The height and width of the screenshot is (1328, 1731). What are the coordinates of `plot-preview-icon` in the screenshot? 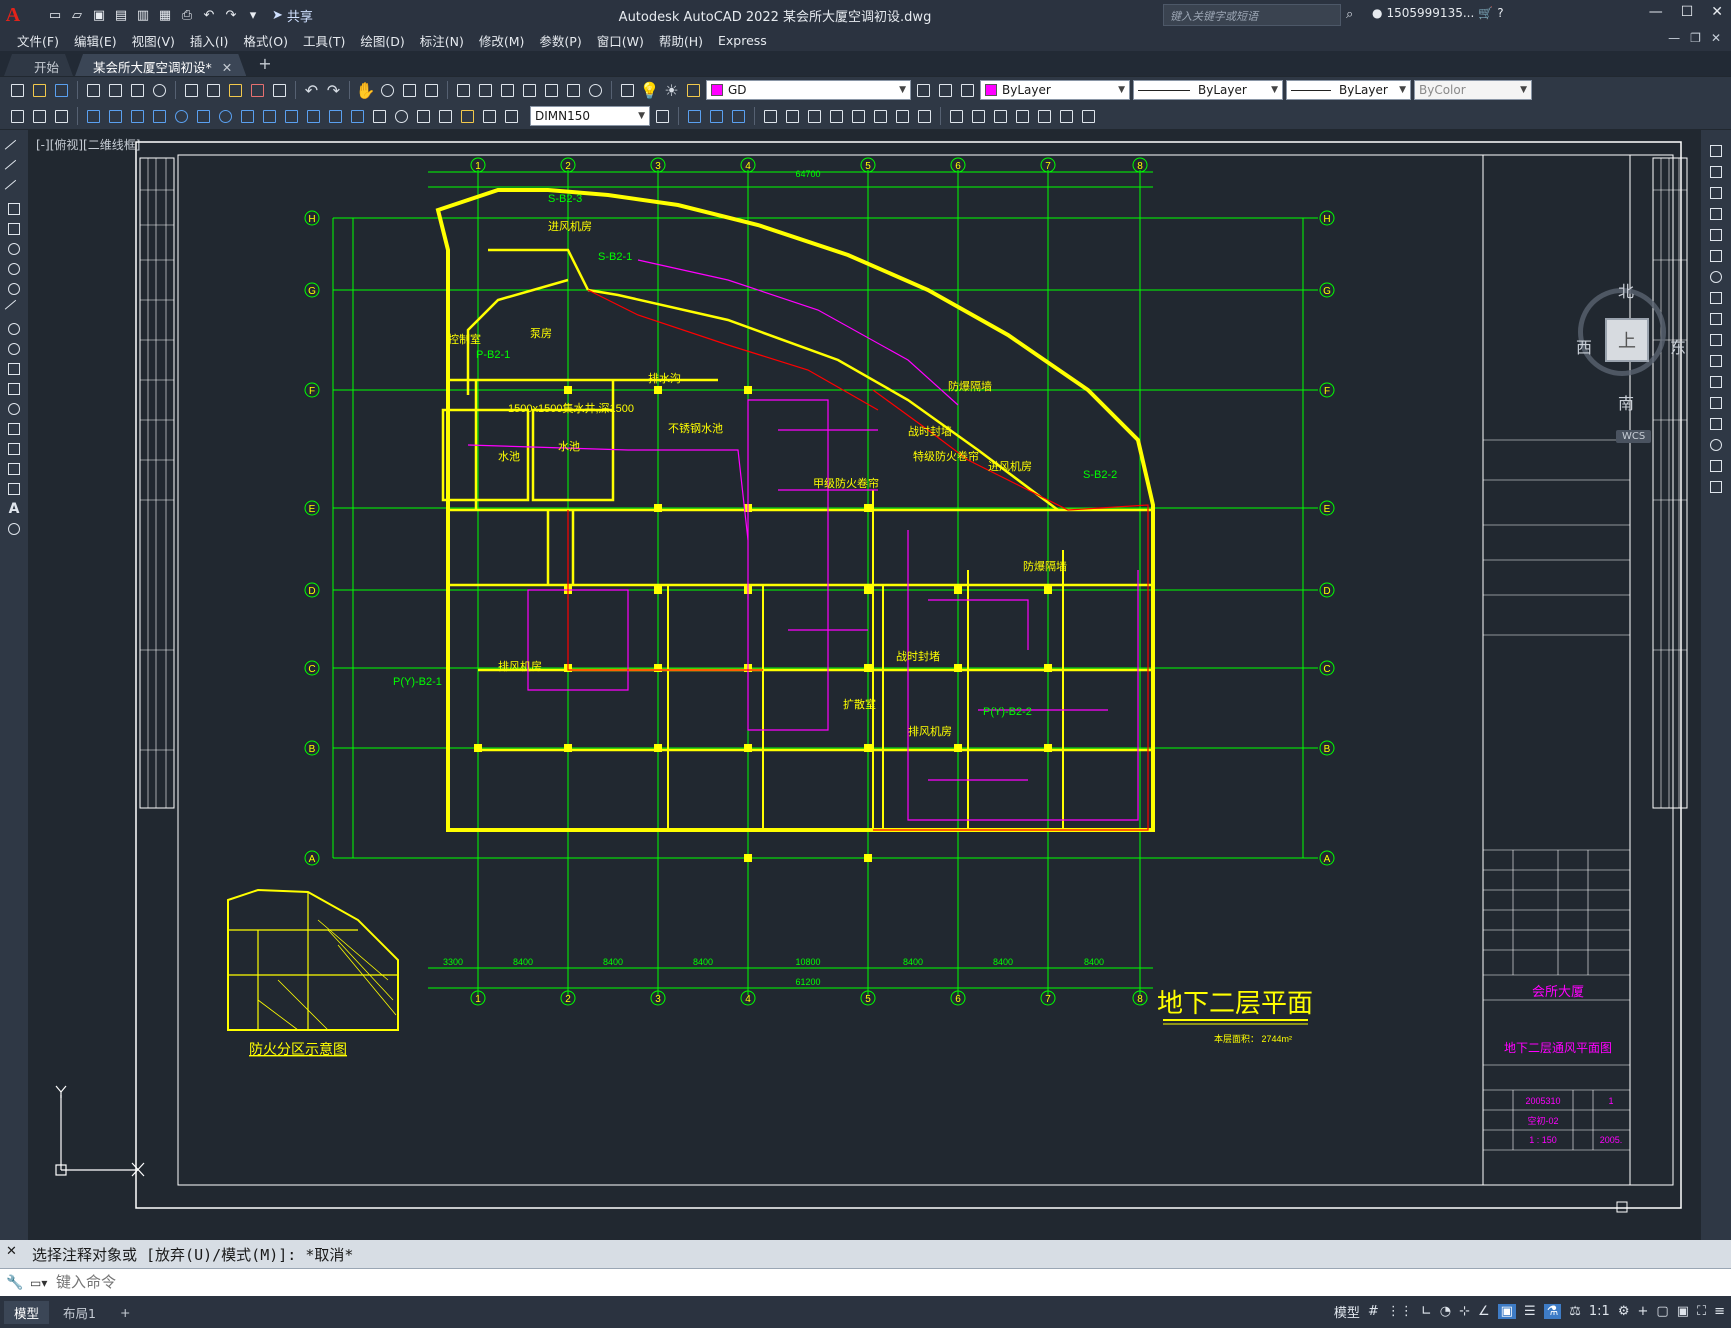 It's located at (115, 90).